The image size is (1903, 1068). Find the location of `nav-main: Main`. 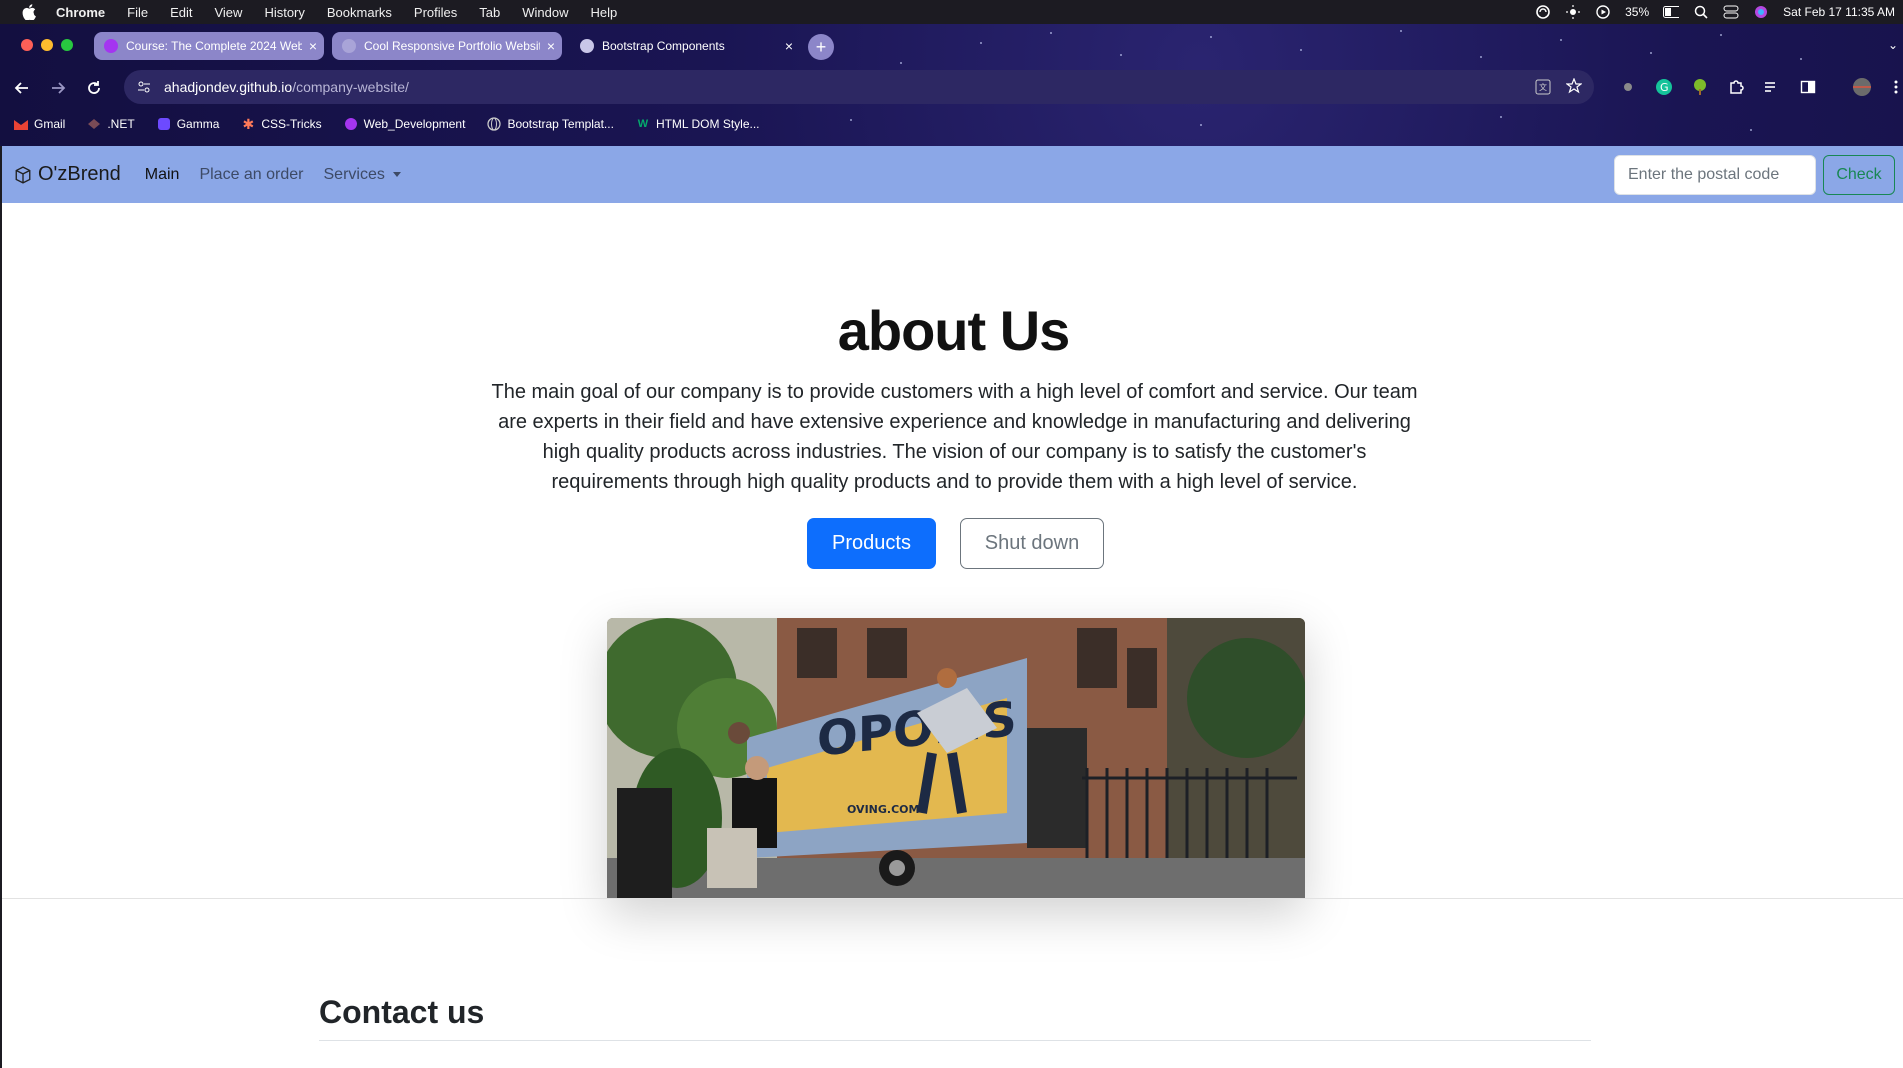

nav-main: Main is located at coordinates (162, 175).